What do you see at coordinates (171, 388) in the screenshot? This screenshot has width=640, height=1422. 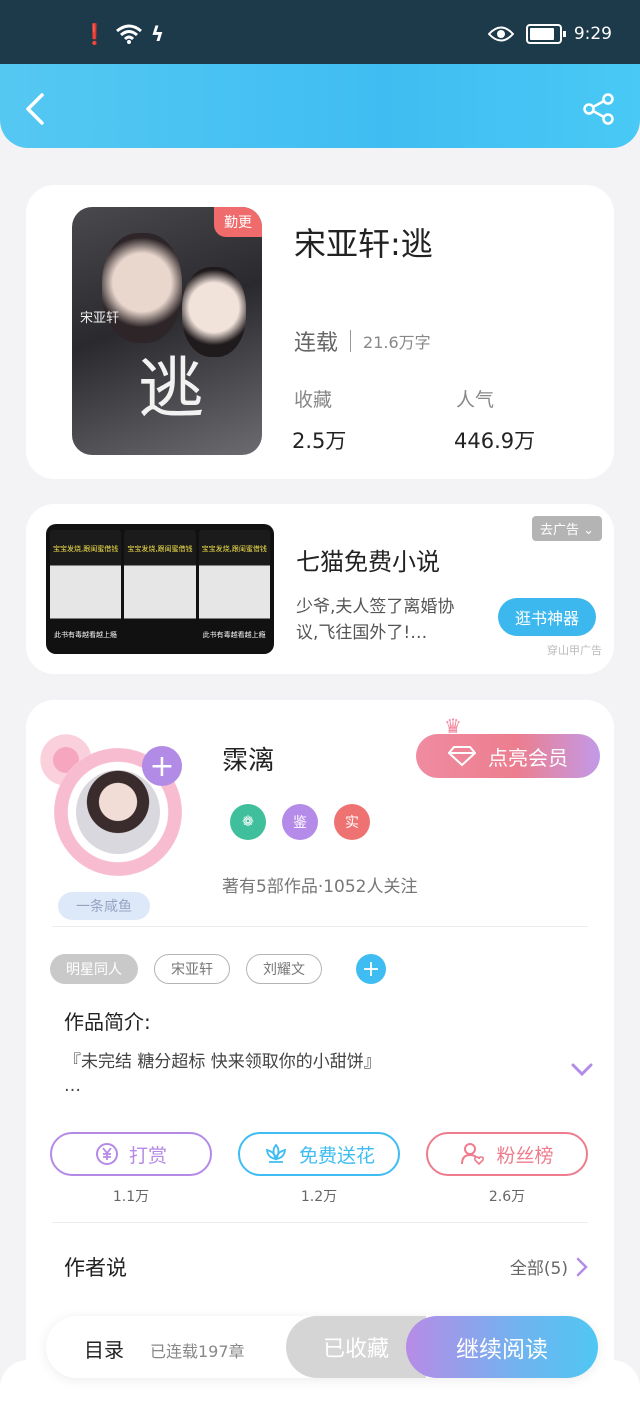 I see `cover-title-glyph: 逃` at bounding box center [171, 388].